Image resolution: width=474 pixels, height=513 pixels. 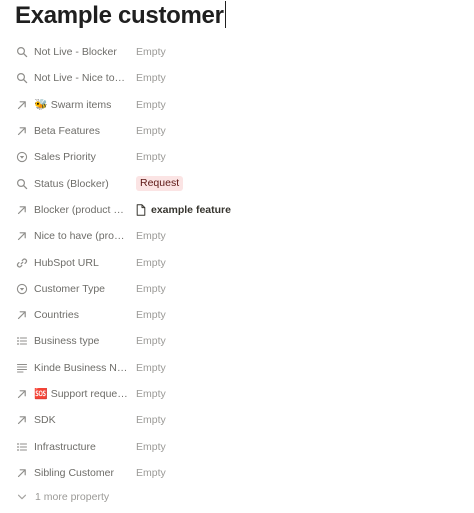 What do you see at coordinates (74, 420) in the screenshot?
I see `property-label: SDK` at bounding box center [74, 420].